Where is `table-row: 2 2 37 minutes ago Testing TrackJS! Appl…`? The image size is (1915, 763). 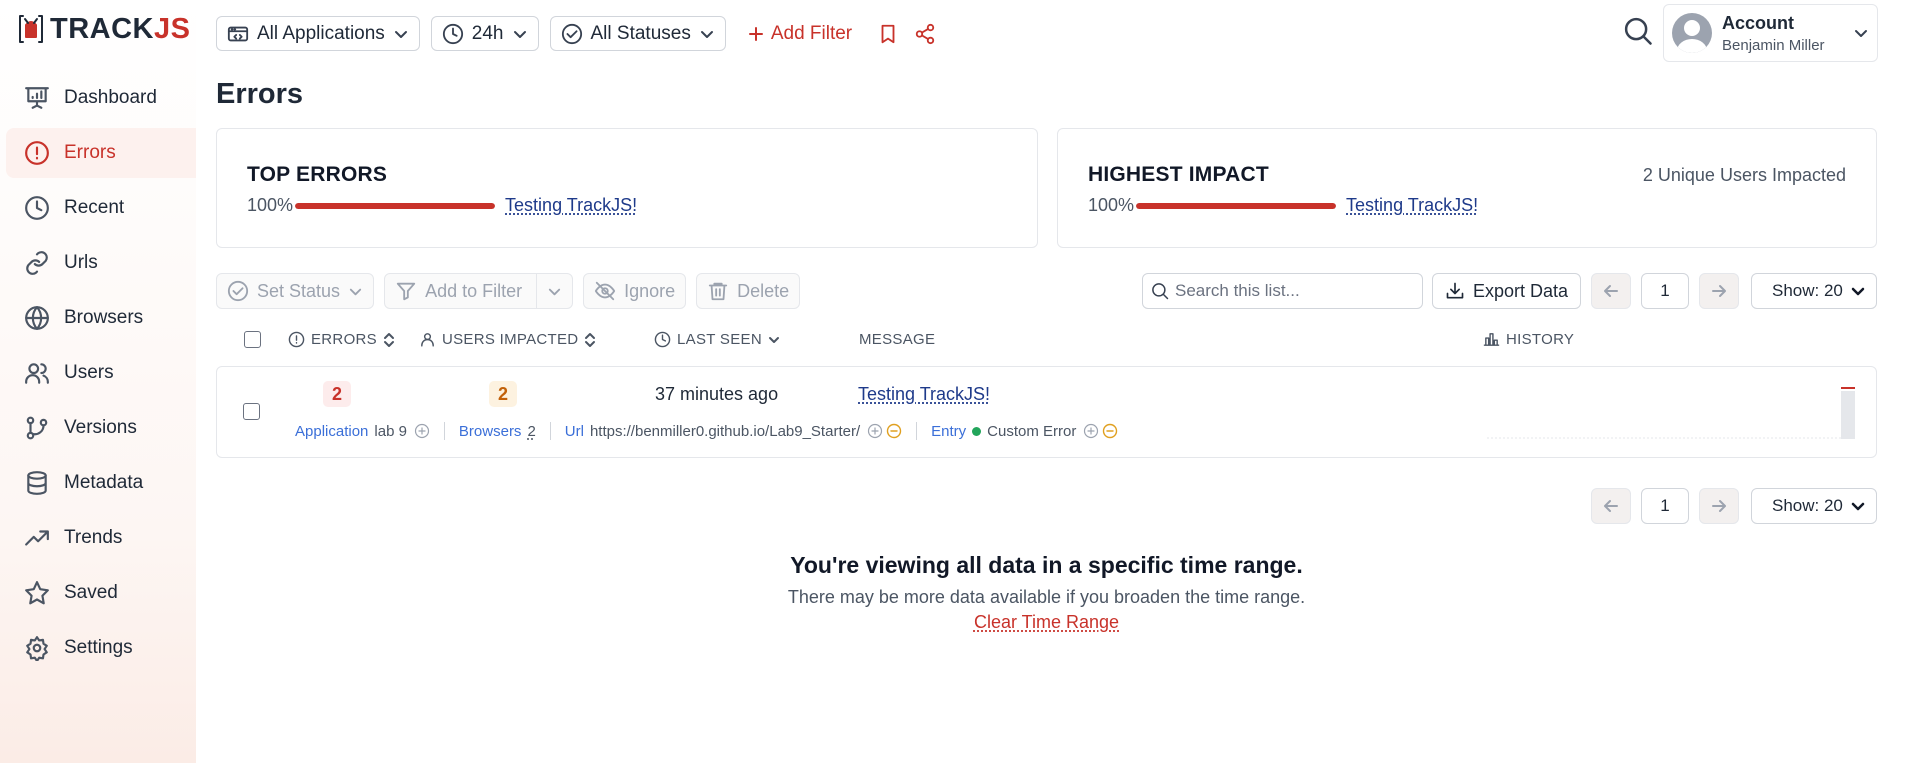
table-row: 2 2 37 minutes ago Testing TrackJS! Appl… is located at coordinates (1046, 412).